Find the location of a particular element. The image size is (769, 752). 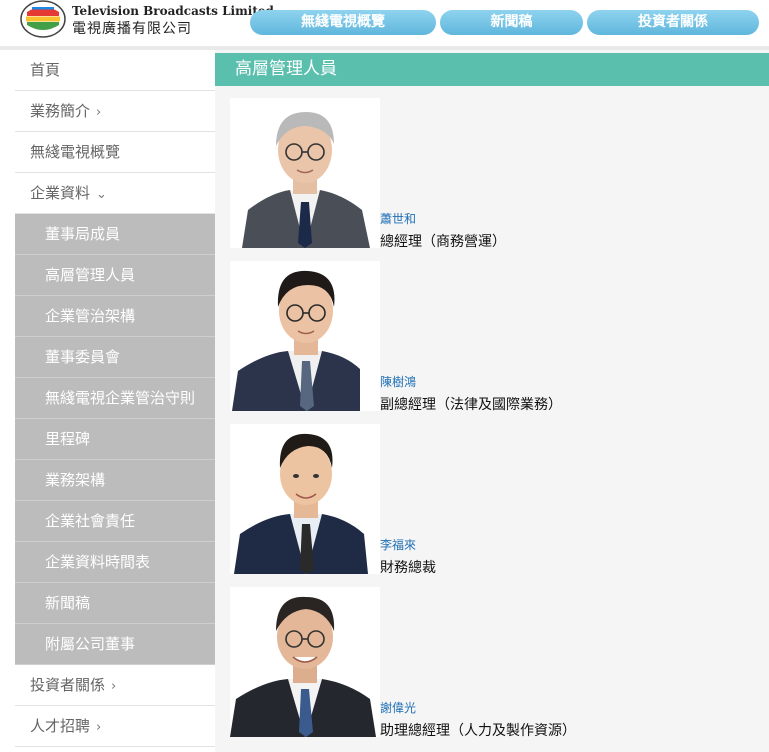

executive-card: 陳樹鴻 副總經理（法律及國際業務） is located at coordinates (497, 337).